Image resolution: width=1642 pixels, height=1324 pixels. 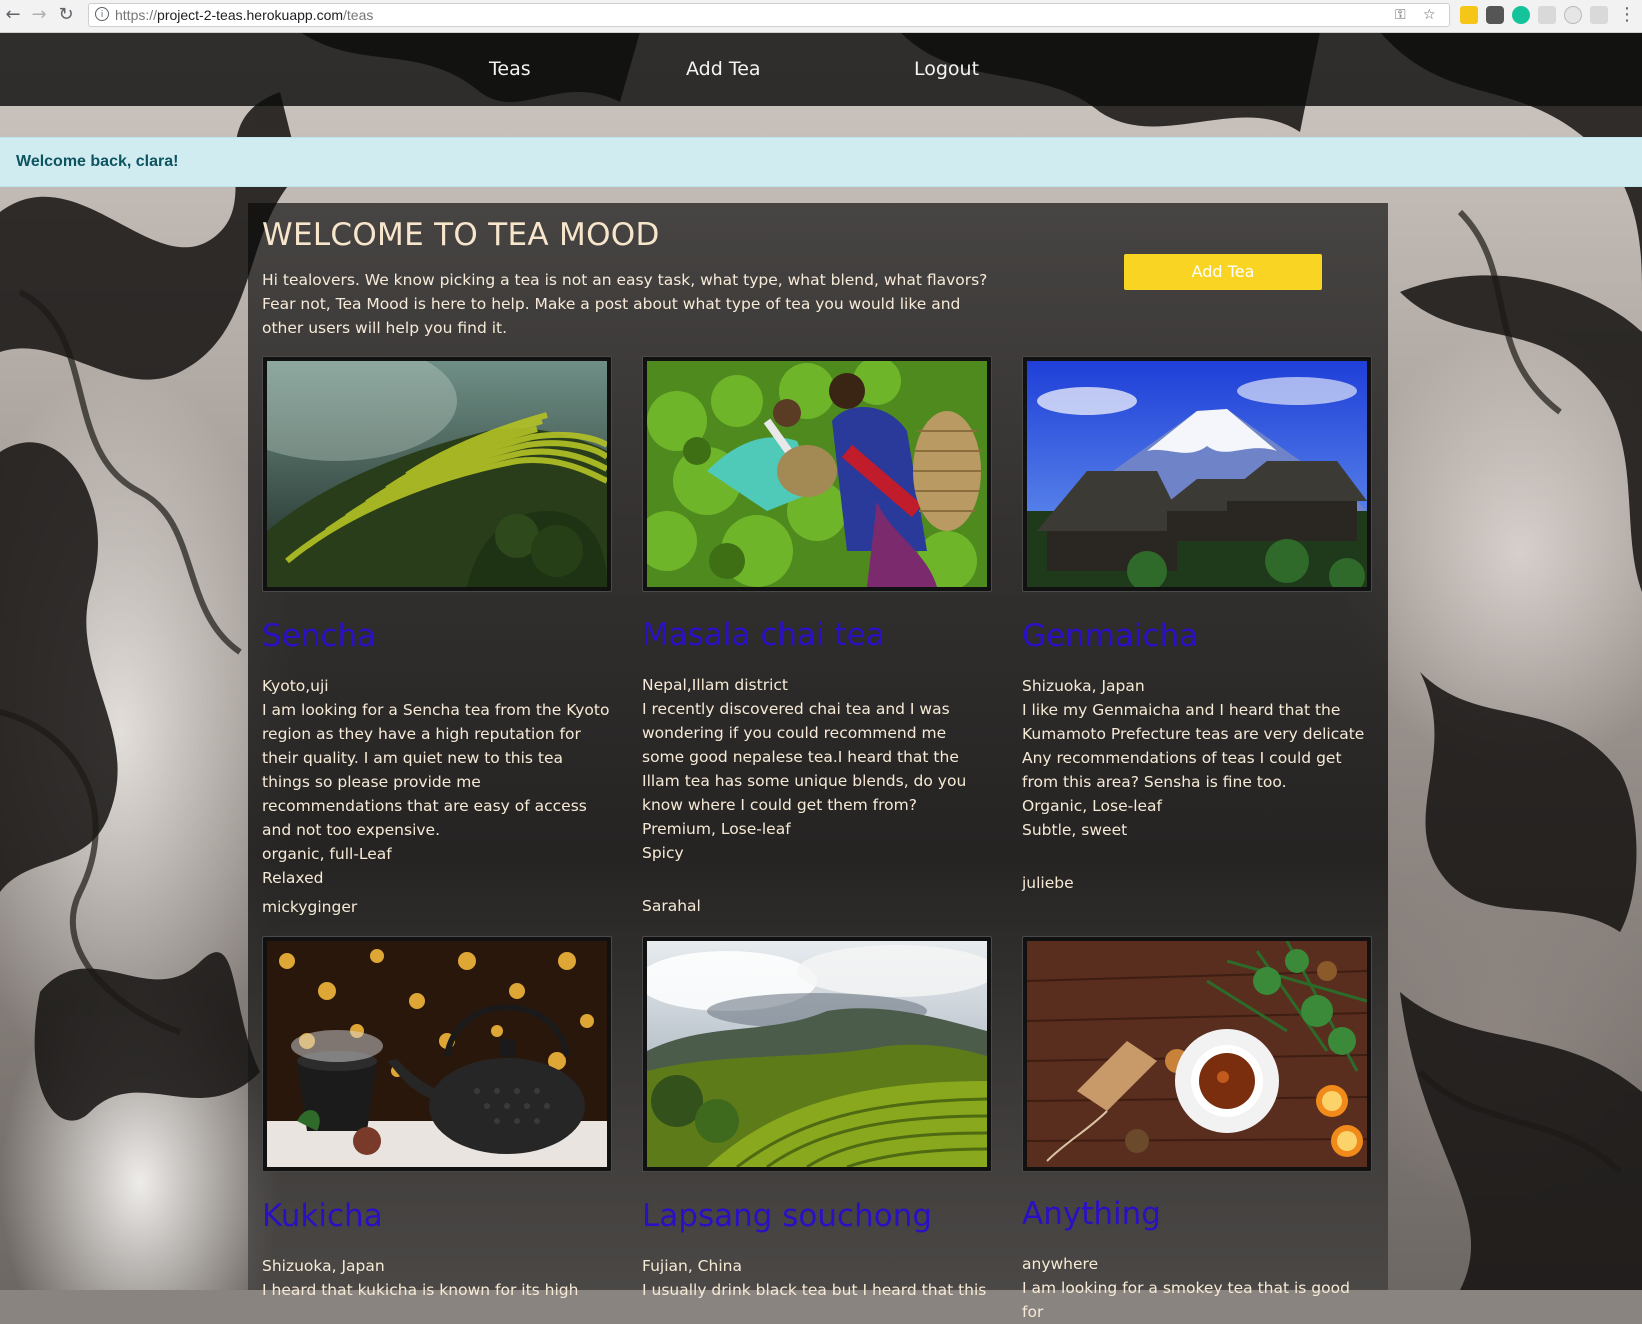 I want to click on tea-type: organic, full-Leaf, so click(x=327, y=854).